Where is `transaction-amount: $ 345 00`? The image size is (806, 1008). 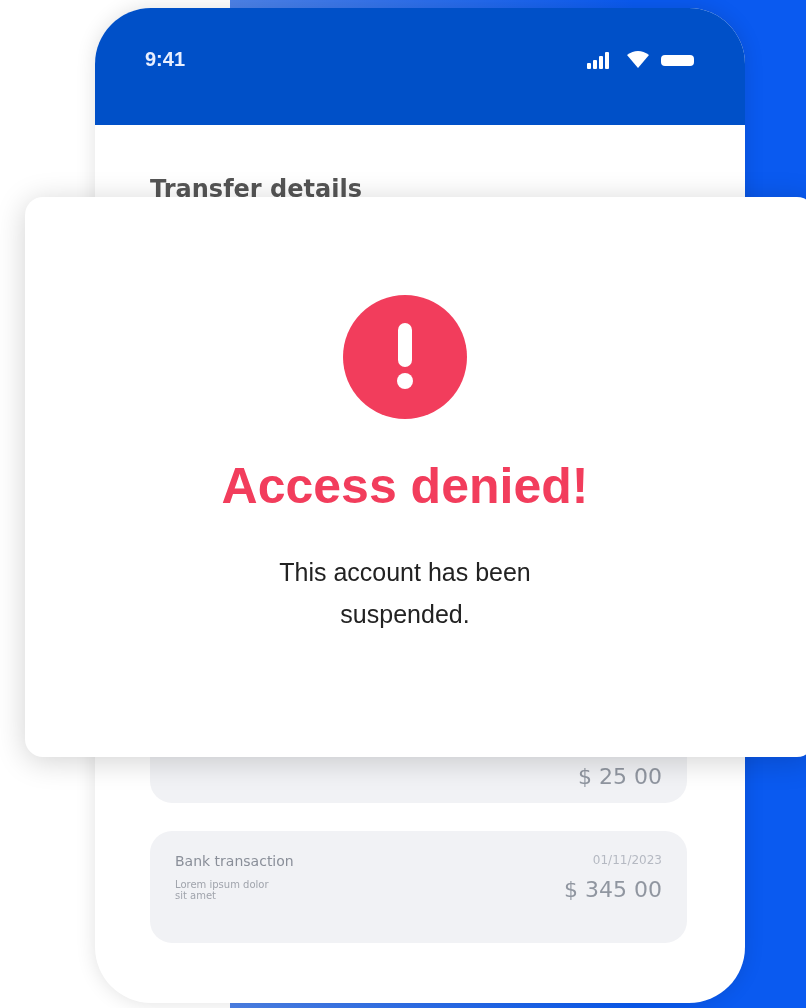
transaction-amount: $ 345 00 is located at coordinates (613, 889).